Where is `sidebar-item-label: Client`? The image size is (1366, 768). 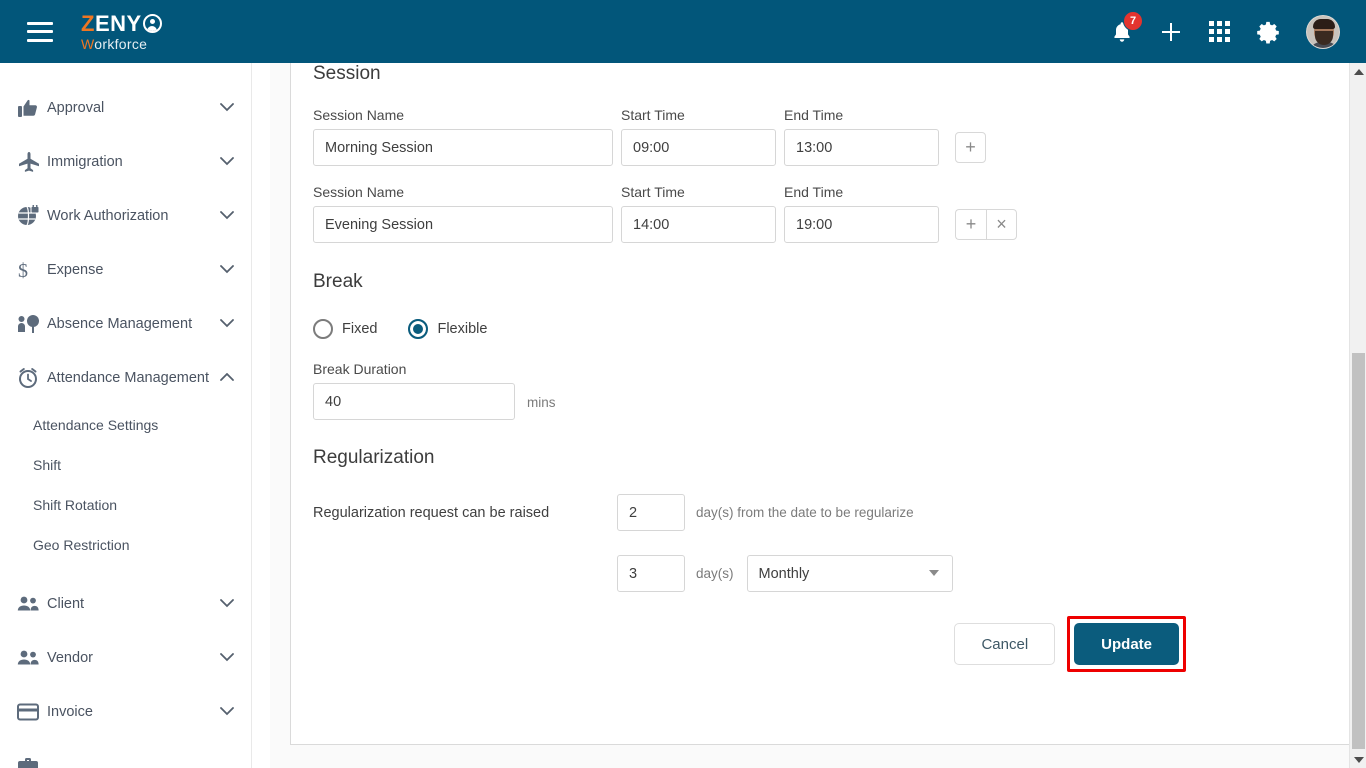 sidebar-item-label: Client is located at coordinates (66, 604).